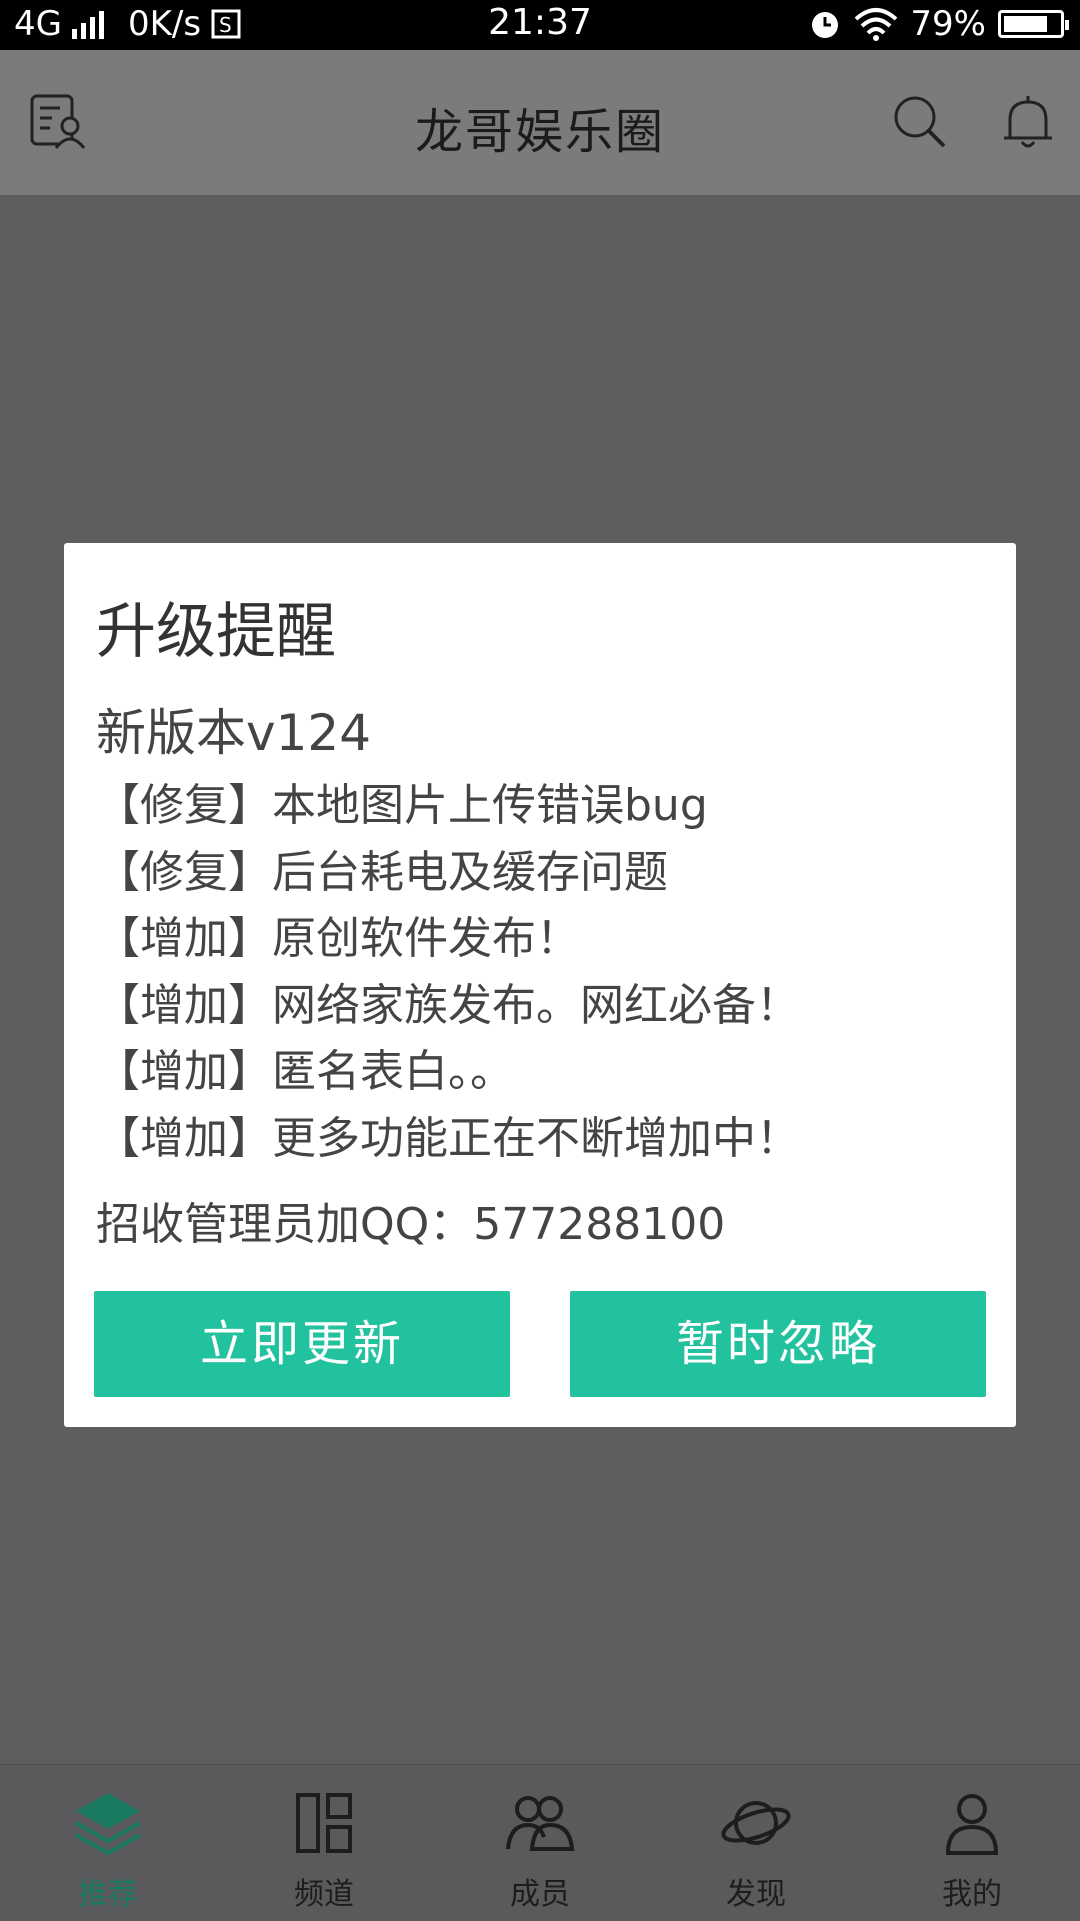 The image size is (1080, 1921). What do you see at coordinates (825, 25) in the screenshot?
I see `alarm-icon` at bounding box center [825, 25].